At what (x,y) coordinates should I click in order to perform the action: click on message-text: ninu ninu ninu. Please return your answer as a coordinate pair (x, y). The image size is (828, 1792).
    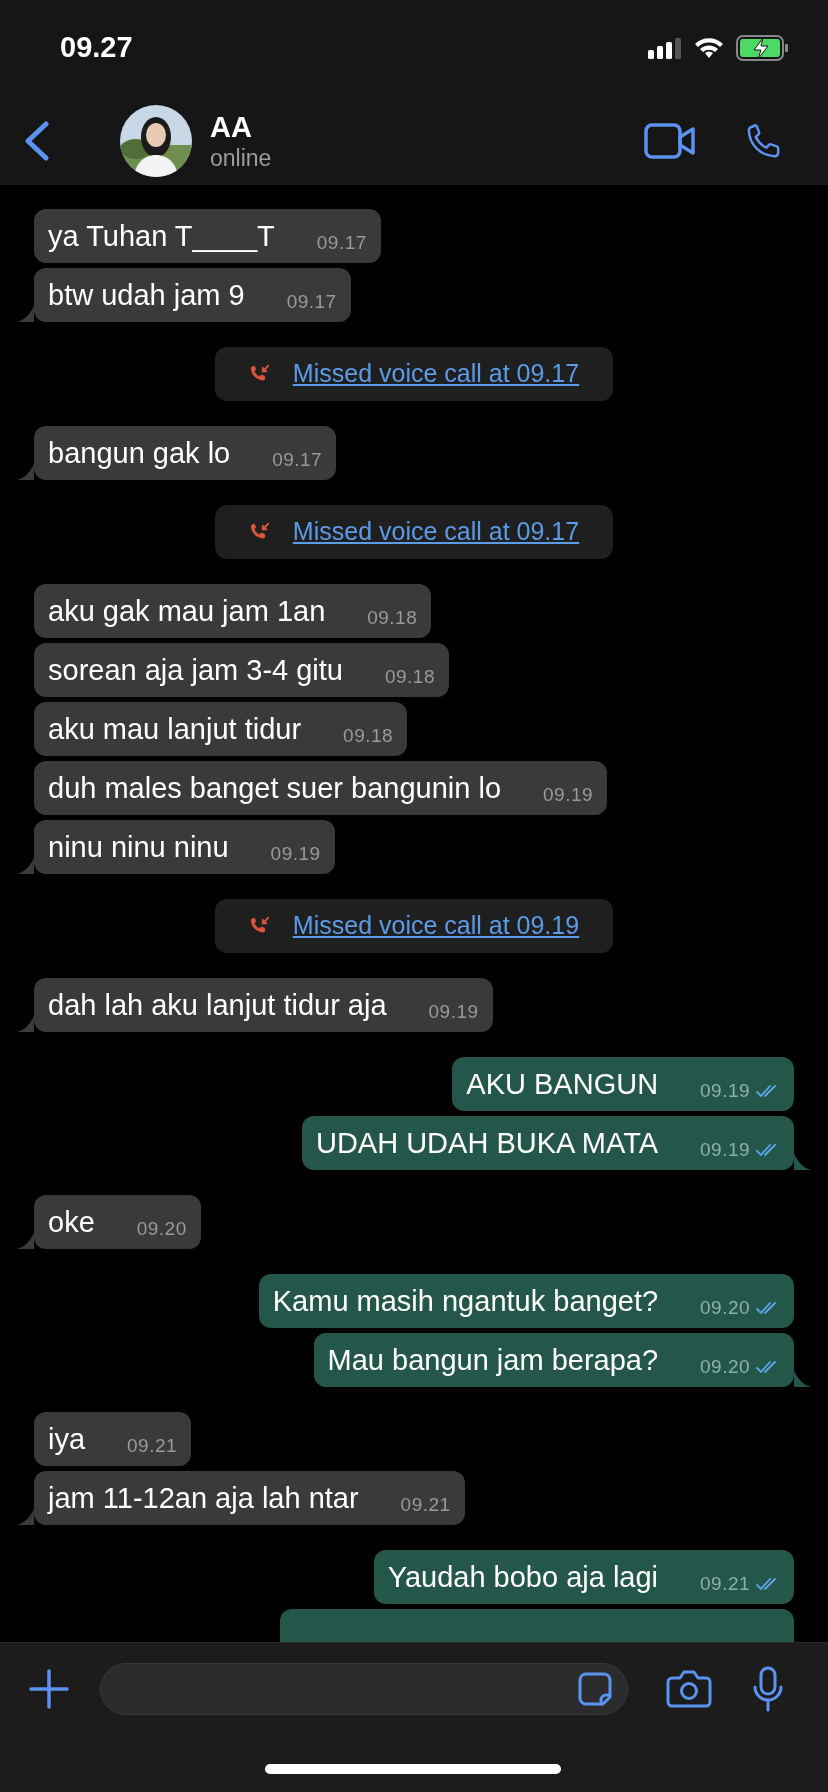
    Looking at the image, I should click on (138, 847).